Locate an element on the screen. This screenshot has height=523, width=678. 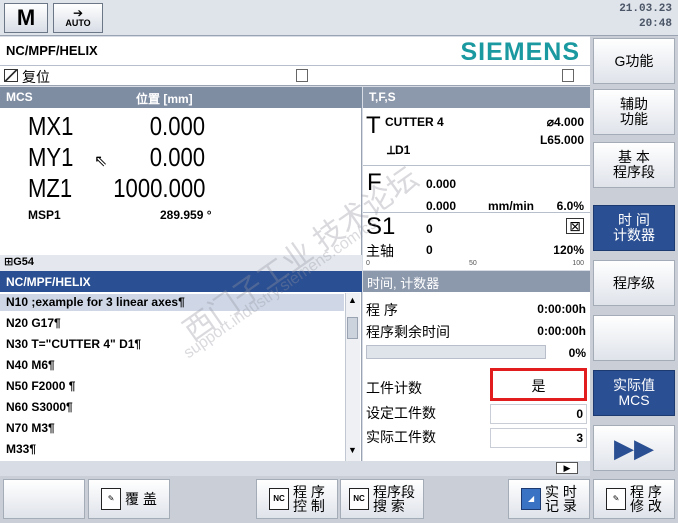
axis-value-y: 0.000 is located at coordinates (177, 157).